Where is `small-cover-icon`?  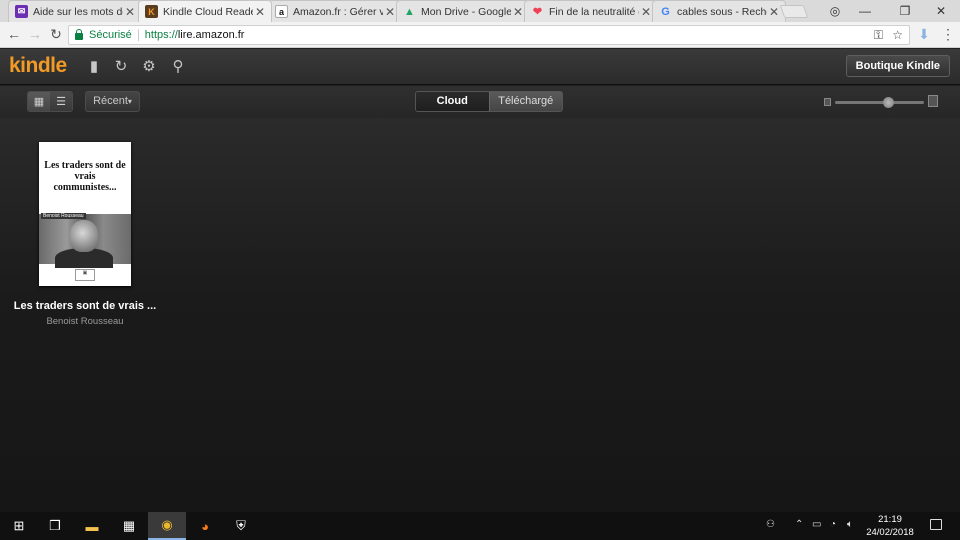 small-cover-icon is located at coordinates (827, 102).